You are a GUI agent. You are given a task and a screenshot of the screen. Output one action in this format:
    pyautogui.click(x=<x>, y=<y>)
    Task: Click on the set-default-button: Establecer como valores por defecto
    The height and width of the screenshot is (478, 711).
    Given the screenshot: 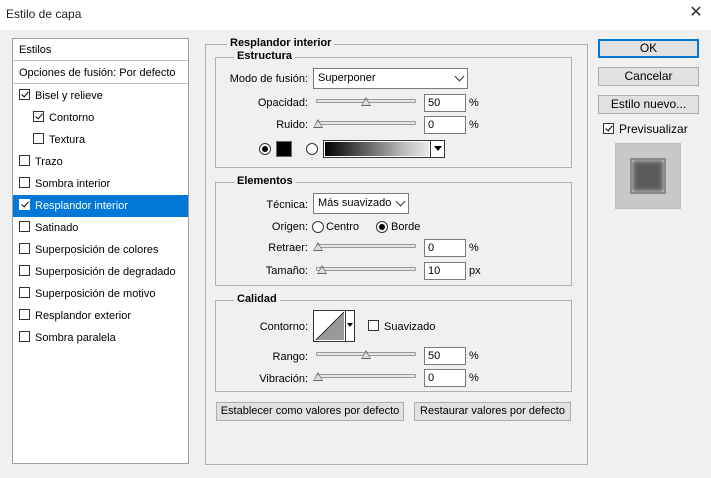 What is the action you would take?
    pyautogui.click(x=310, y=411)
    